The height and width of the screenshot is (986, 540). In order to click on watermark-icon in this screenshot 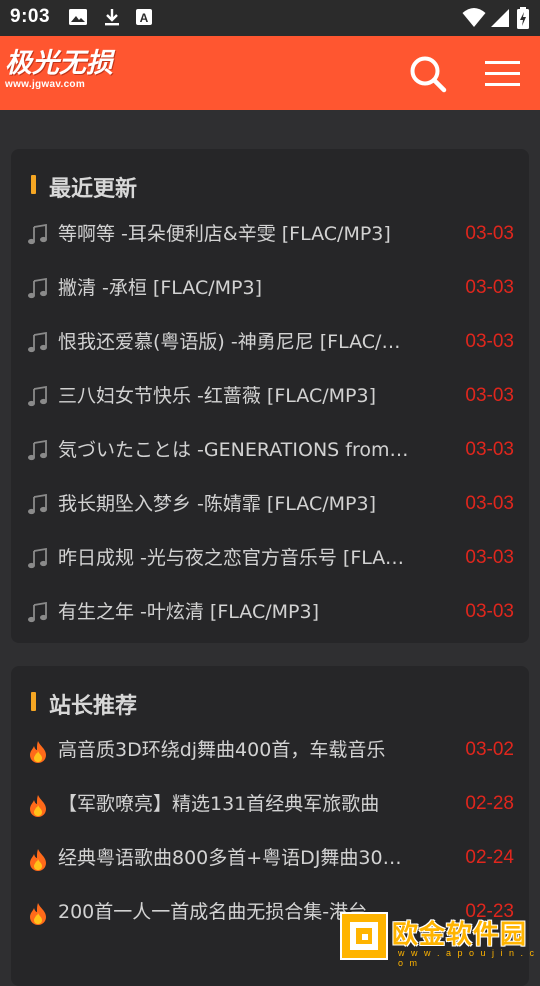, I will do `click(364, 936)`.